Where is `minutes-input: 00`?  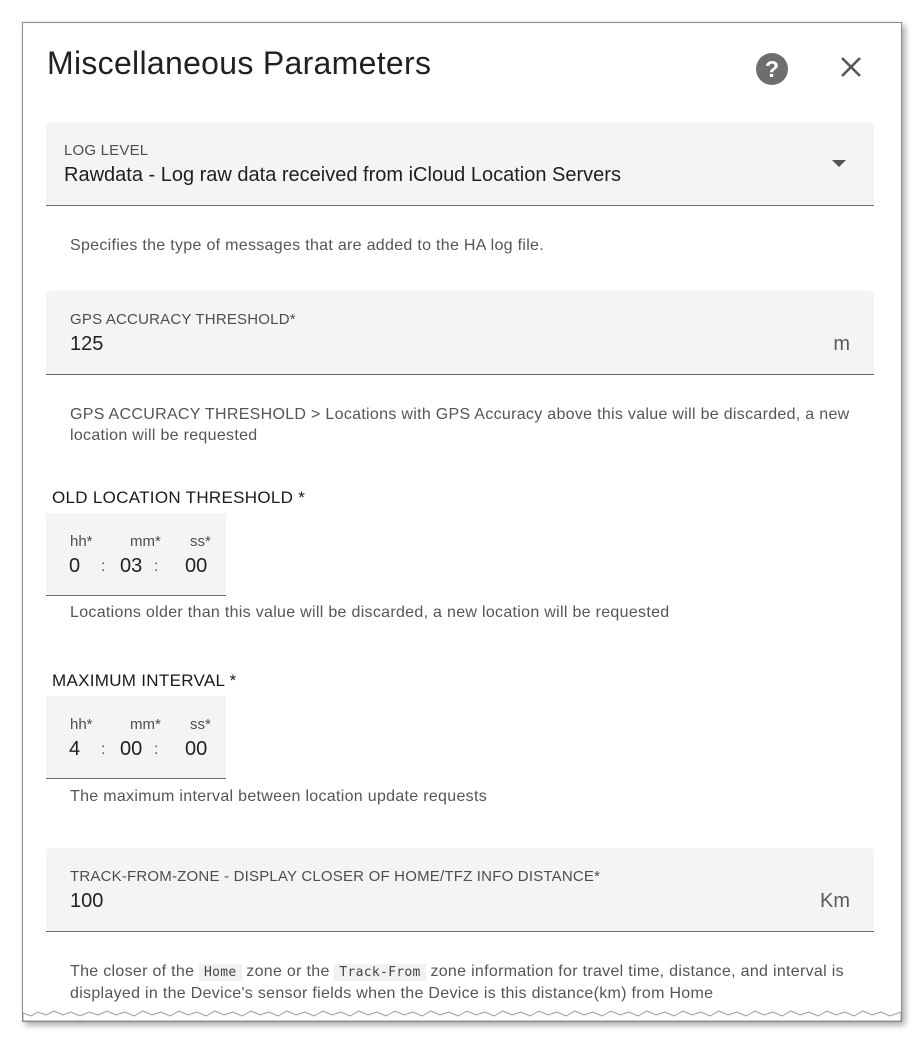
minutes-input: 00 is located at coordinates (131, 749).